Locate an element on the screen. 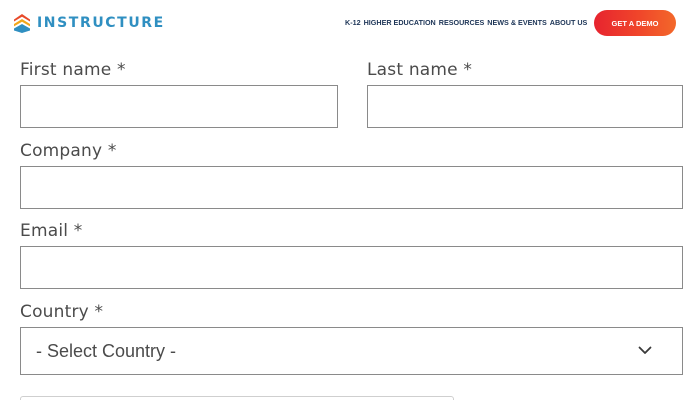 This screenshot has width=700, height=400. instructure-logo: INSTRUCTURE is located at coordinates (89, 23).